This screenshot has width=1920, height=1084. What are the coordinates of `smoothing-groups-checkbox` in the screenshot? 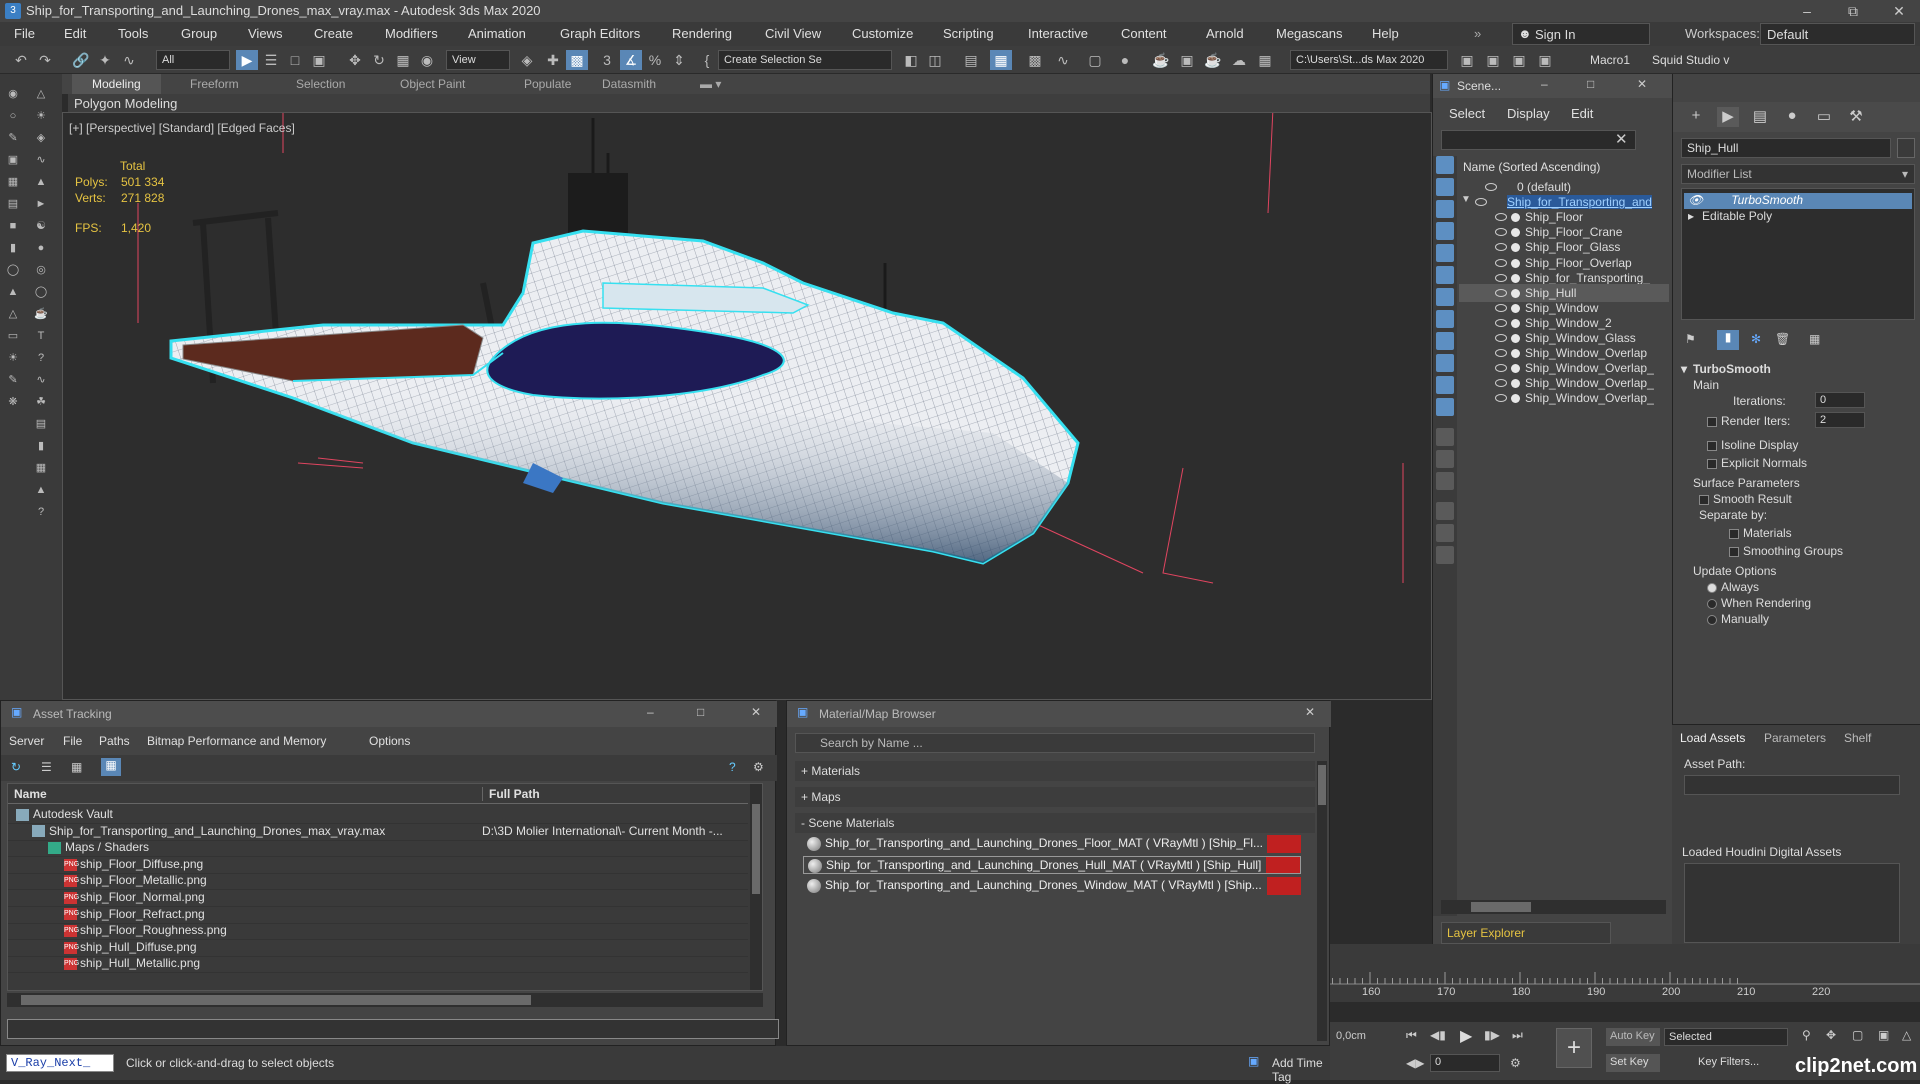 It's located at (1734, 551).